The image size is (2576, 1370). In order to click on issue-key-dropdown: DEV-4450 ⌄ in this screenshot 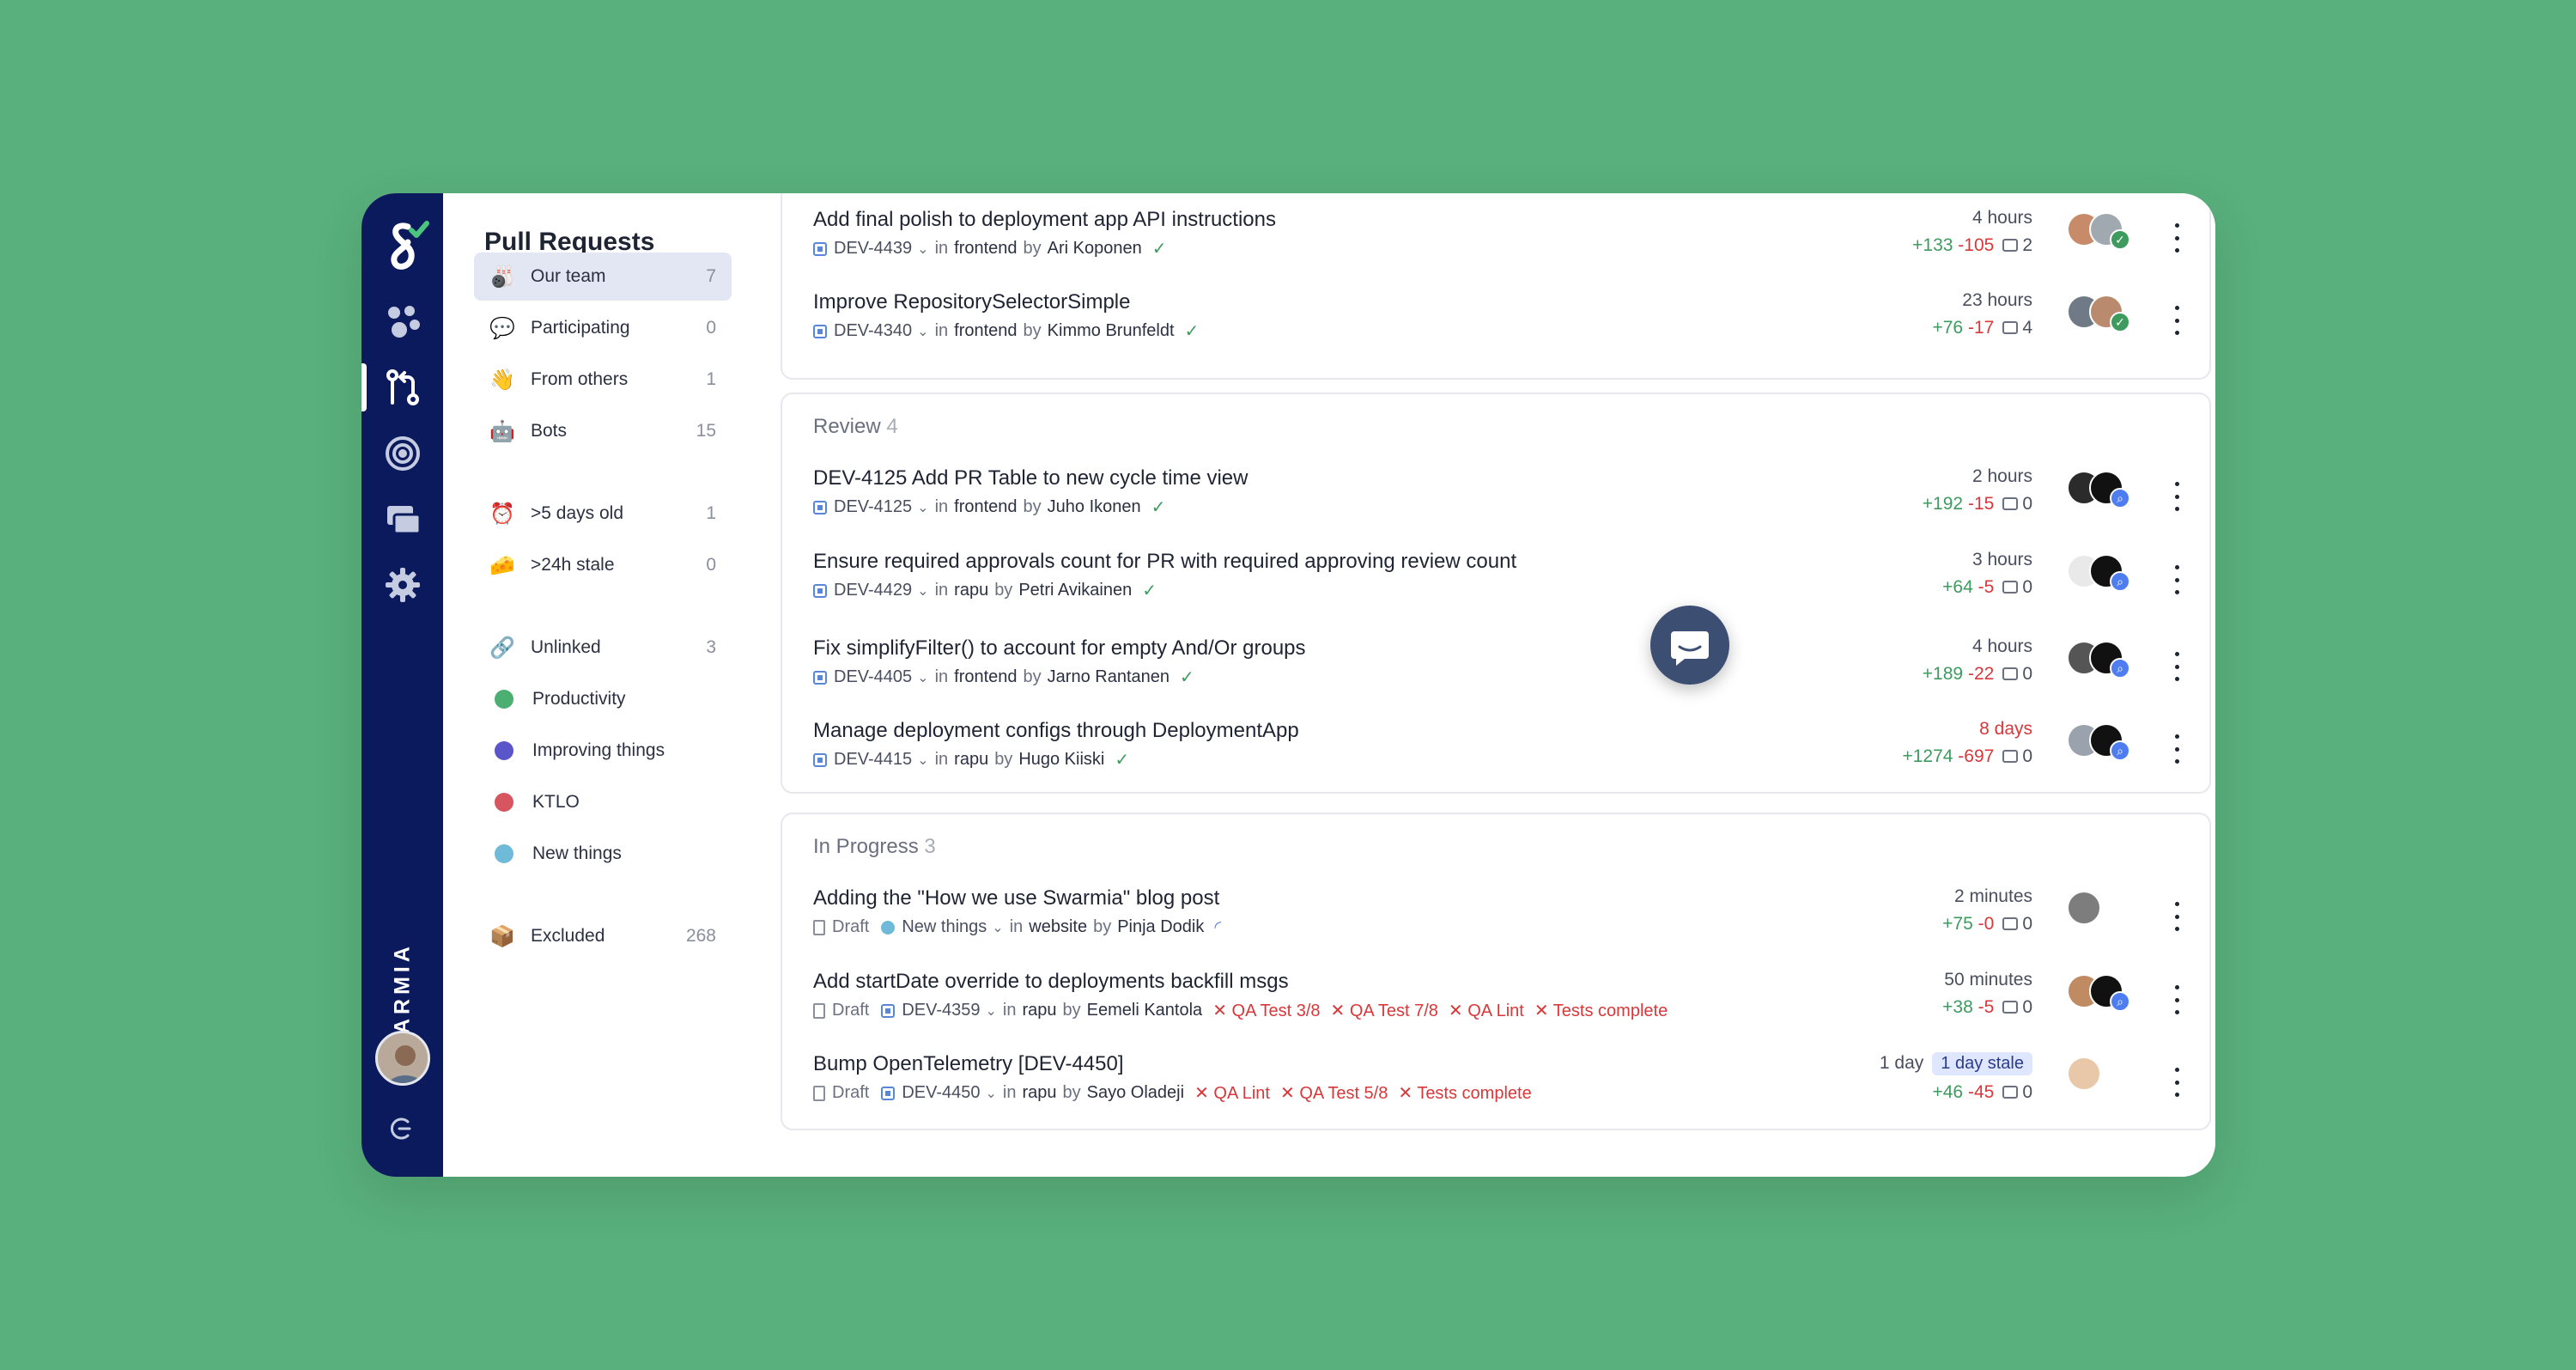, I will do `click(939, 1093)`.